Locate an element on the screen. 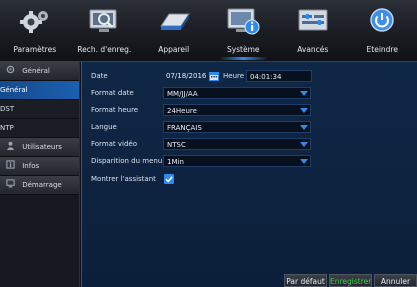 The height and width of the screenshot is (287, 417). sidebar-item-ntp: NTP is located at coordinates (39, 128).